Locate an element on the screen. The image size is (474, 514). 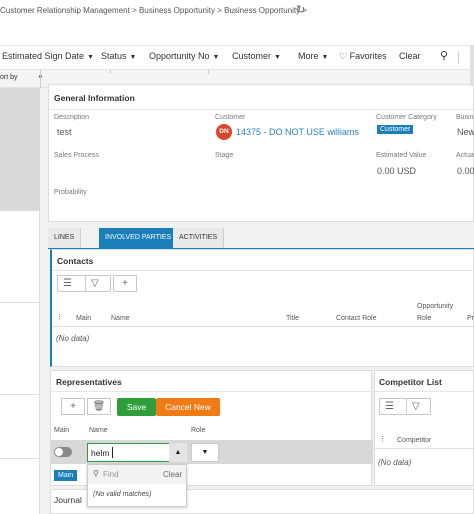
favorites-button: ♡ Favorites is located at coordinates (363, 56).